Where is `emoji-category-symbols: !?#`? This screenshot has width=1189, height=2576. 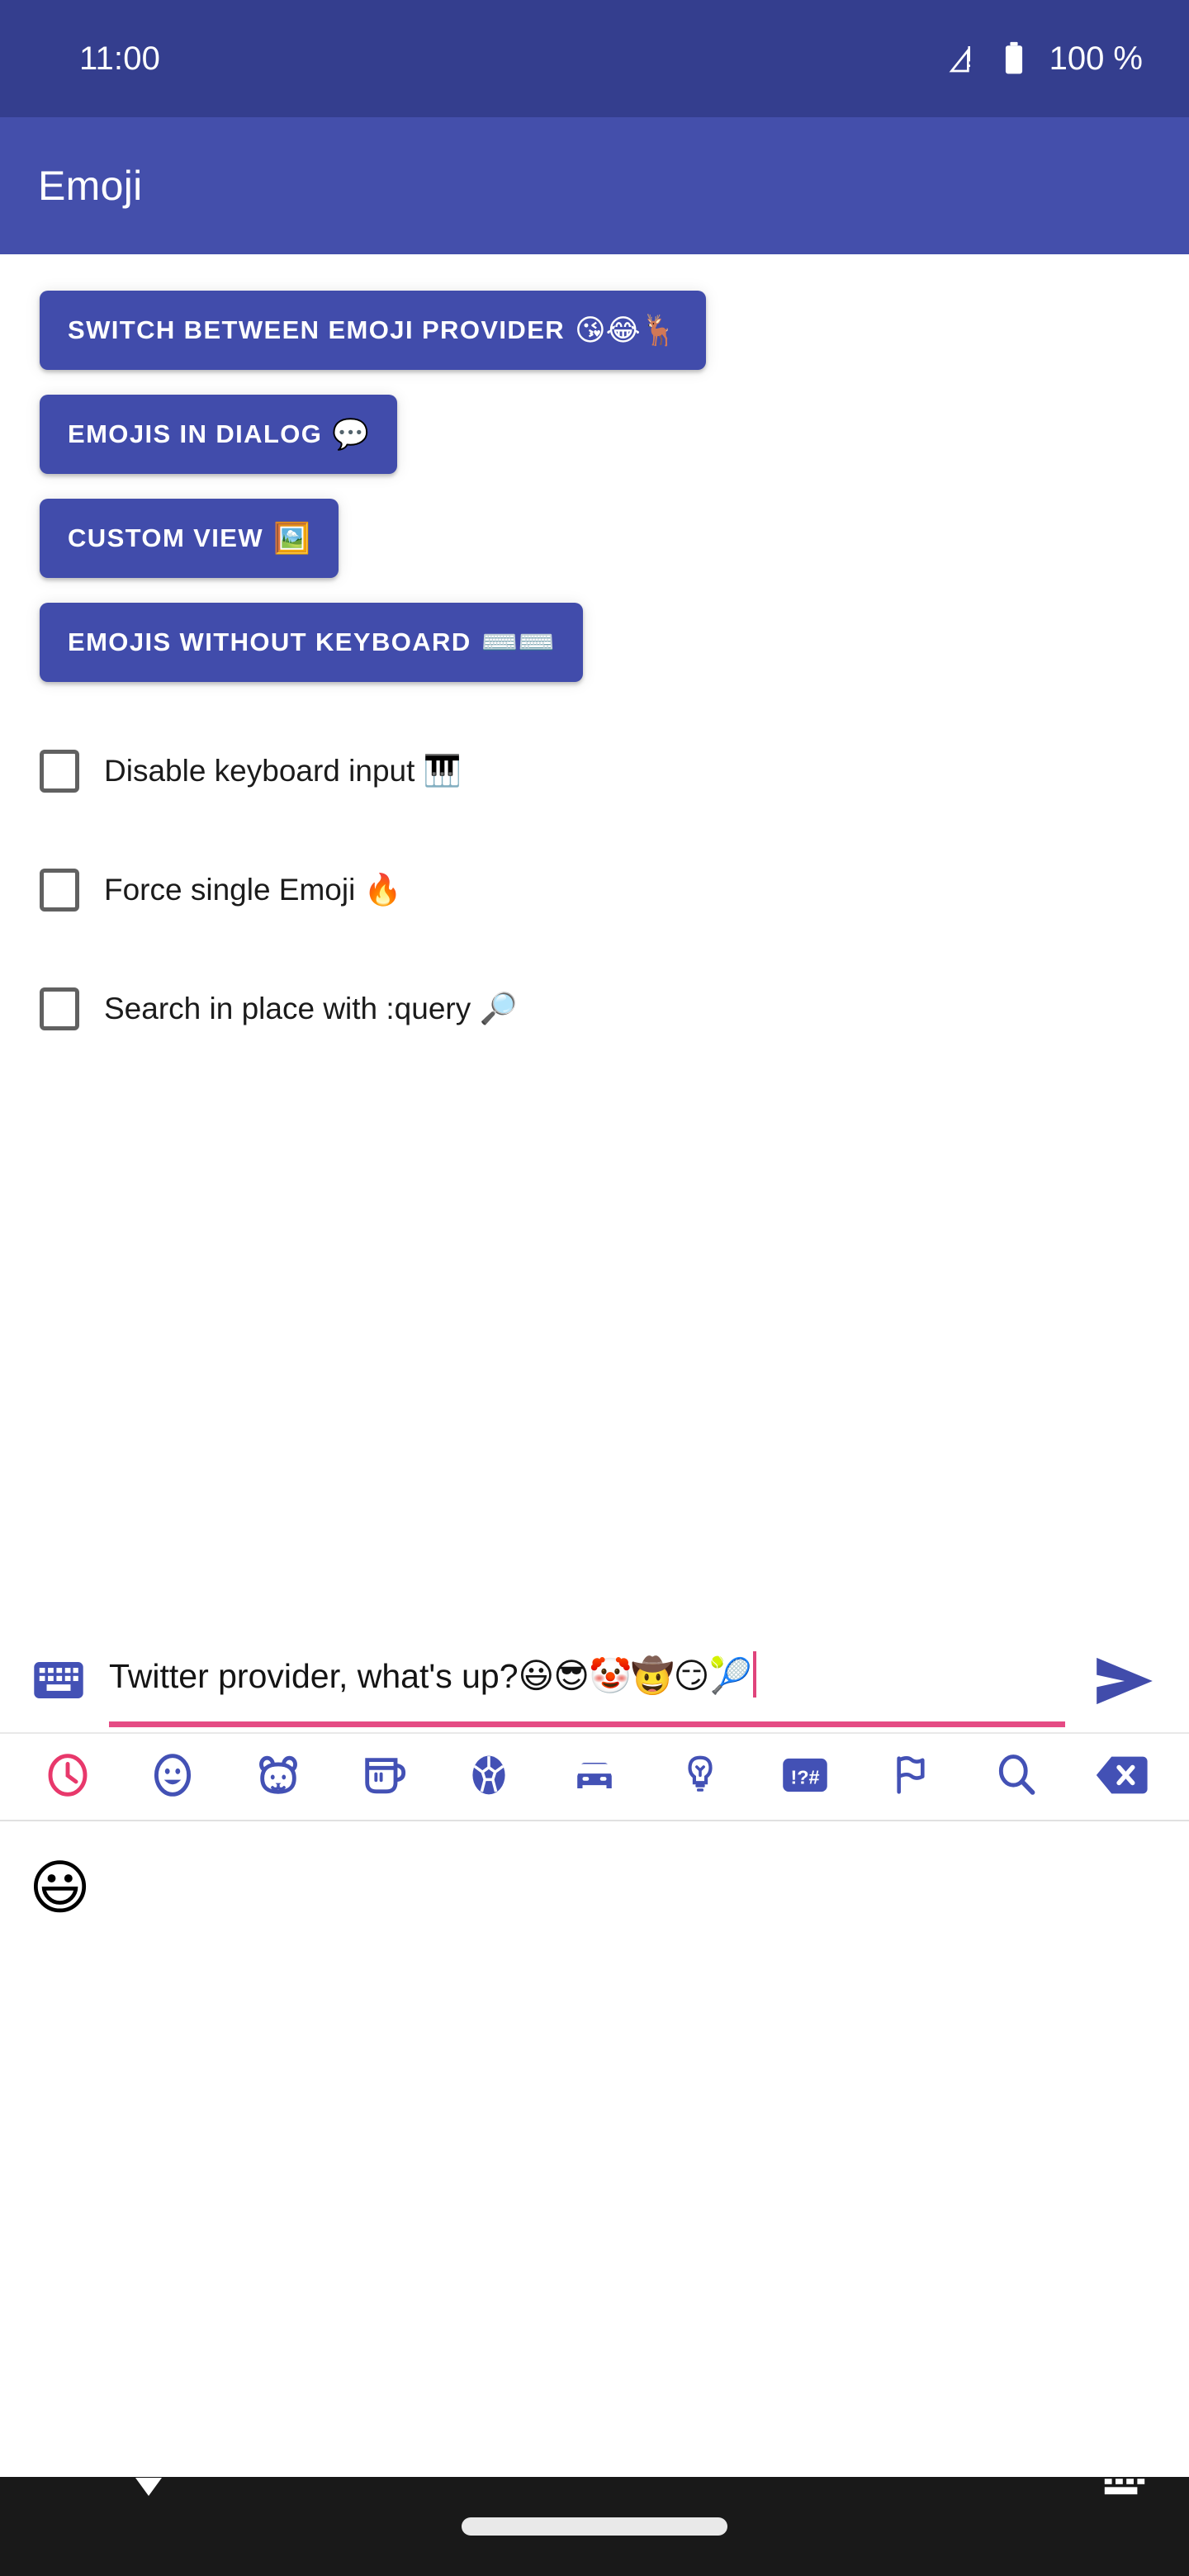 emoji-category-symbols: !?# is located at coordinates (805, 1777).